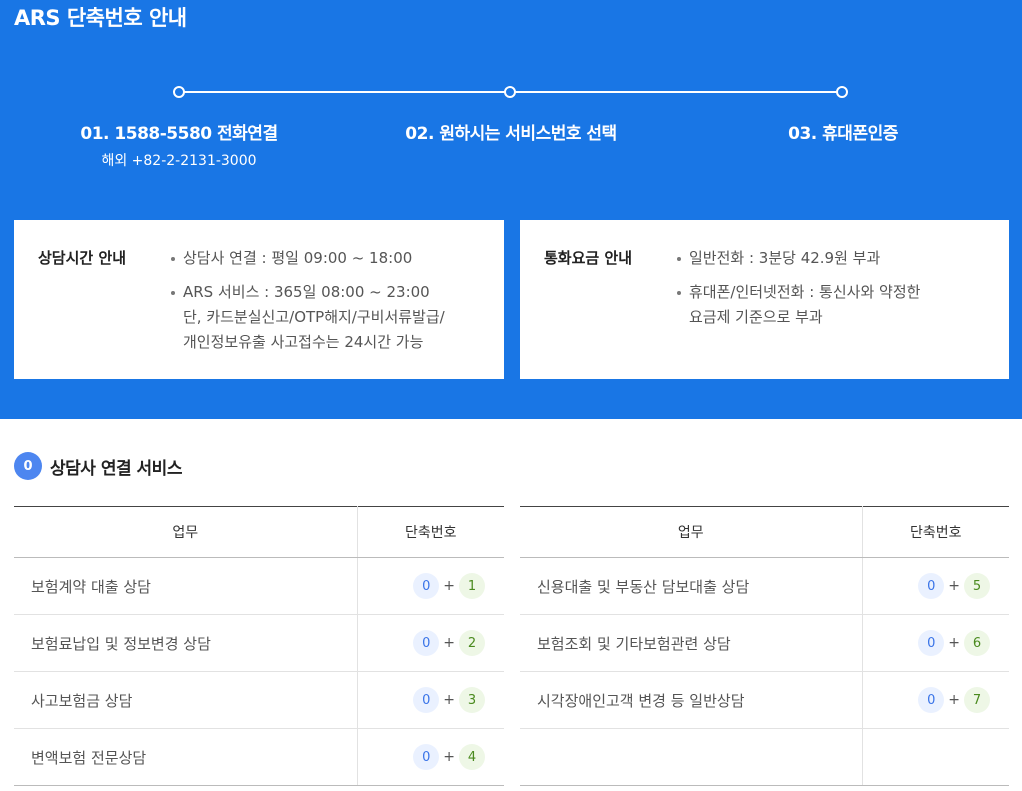  I want to click on code-cell: 0 +4, so click(430, 757).